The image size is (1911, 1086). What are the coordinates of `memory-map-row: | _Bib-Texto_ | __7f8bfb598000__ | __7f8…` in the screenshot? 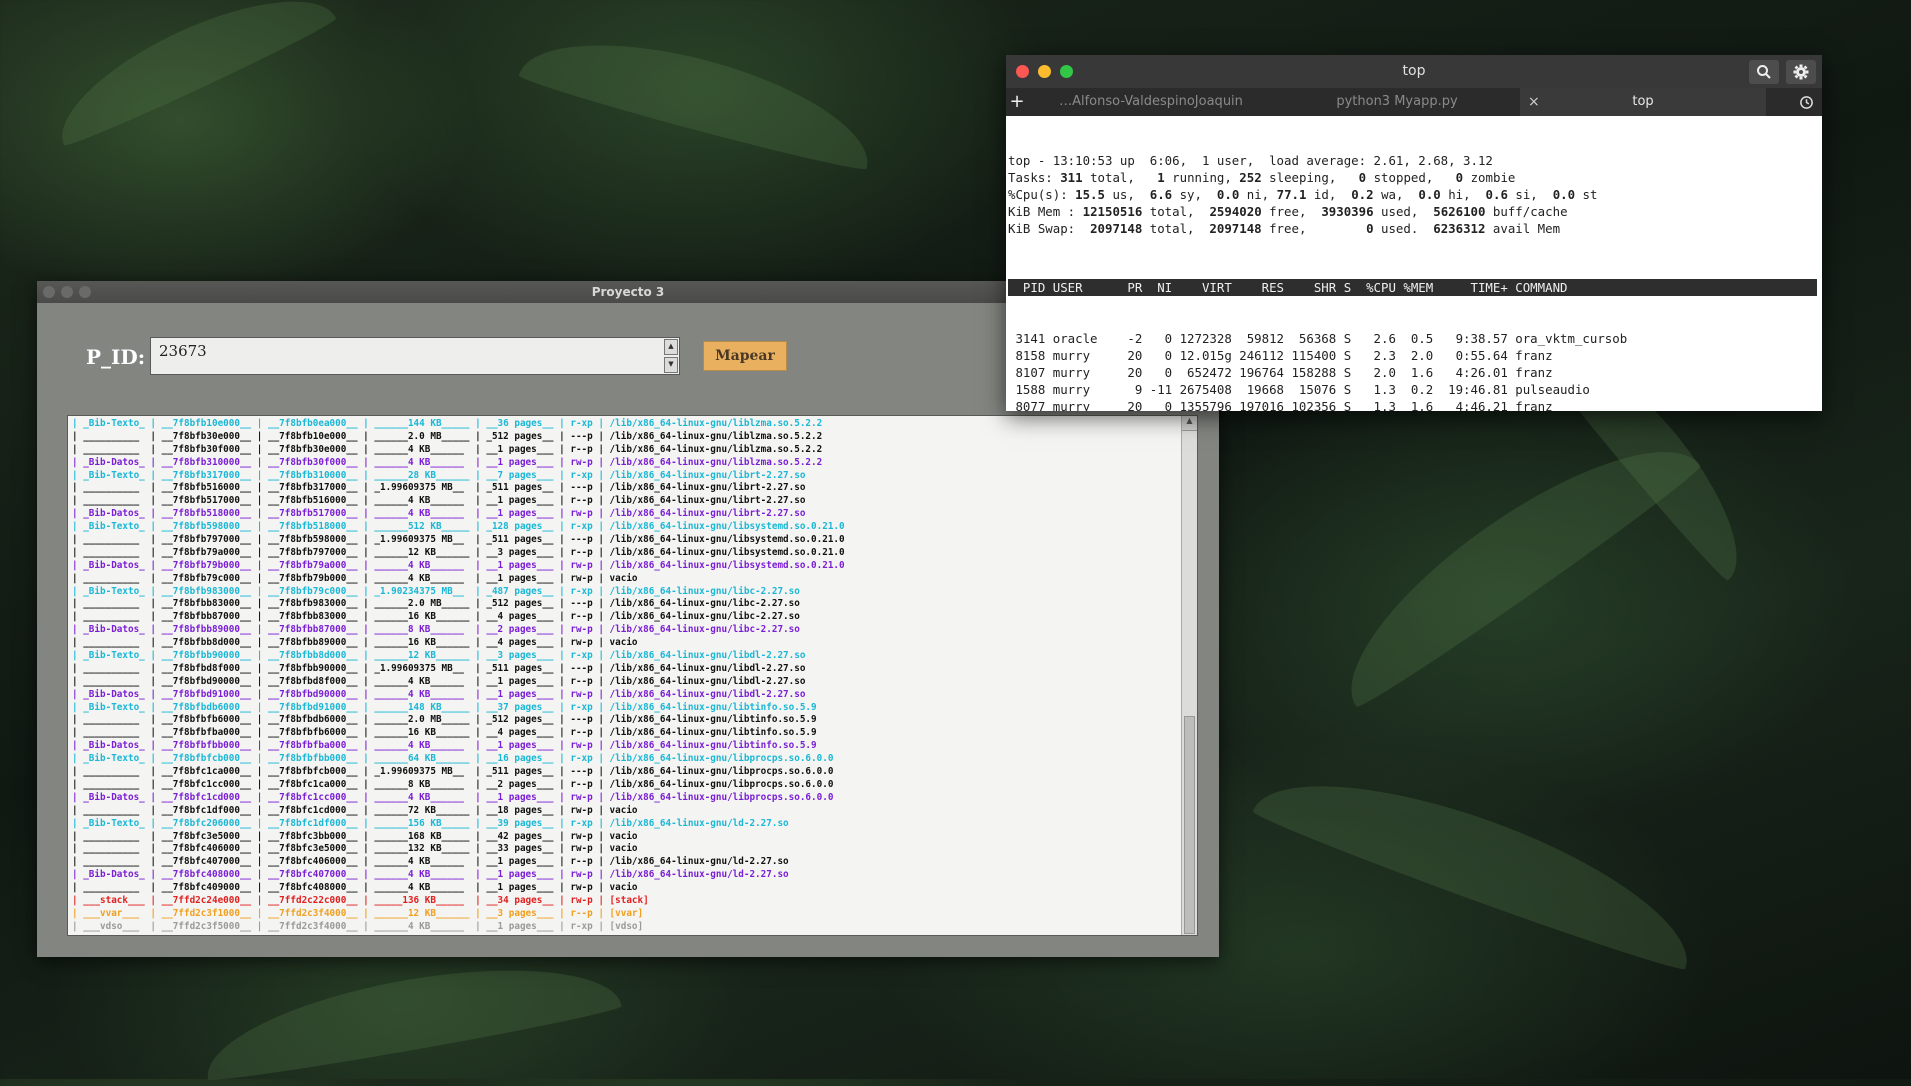 It's located at (624, 527).